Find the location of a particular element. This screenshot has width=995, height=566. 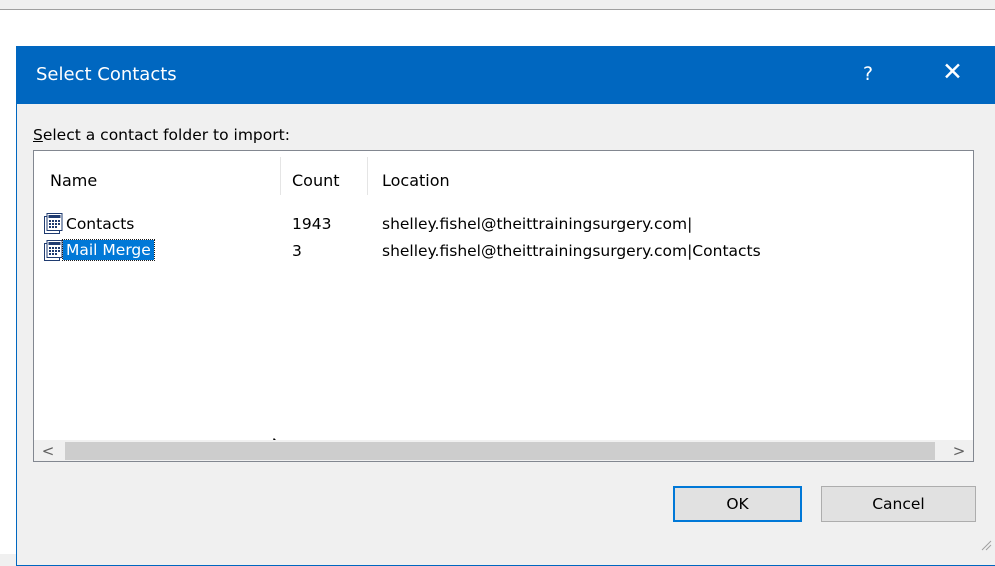

folder-name-selected: Mail Merge is located at coordinates (108, 250).